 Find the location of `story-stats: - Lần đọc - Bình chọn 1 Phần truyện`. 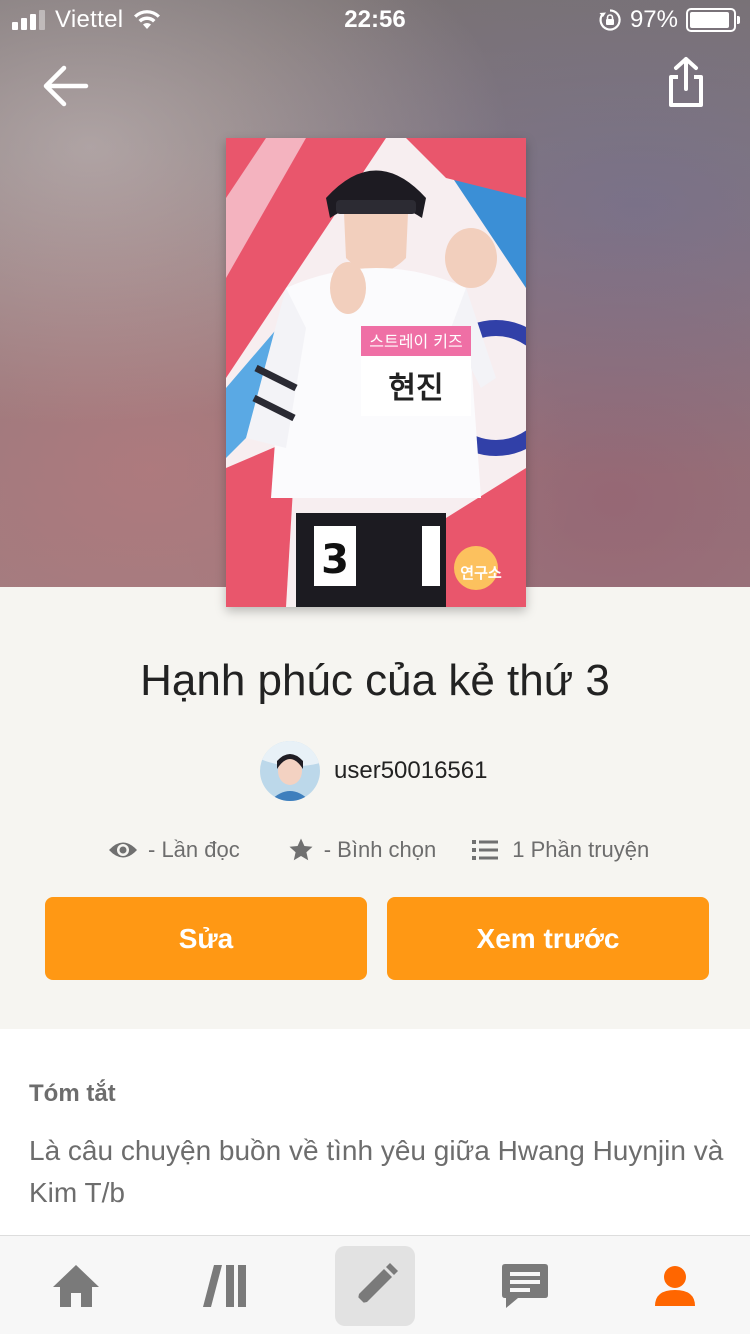

story-stats: - Lần đọc - Bình chọn 1 Phần truyện is located at coordinates (378, 850).